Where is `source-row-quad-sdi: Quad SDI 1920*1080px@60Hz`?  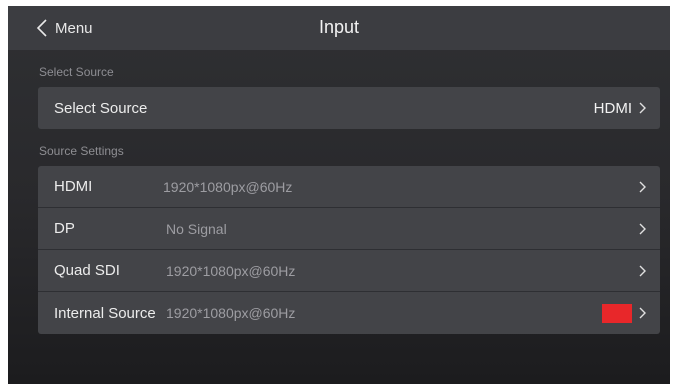 source-row-quad-sdi: Quad SDI 1920*1080px@60Hz is located at coordinates (349, 271).